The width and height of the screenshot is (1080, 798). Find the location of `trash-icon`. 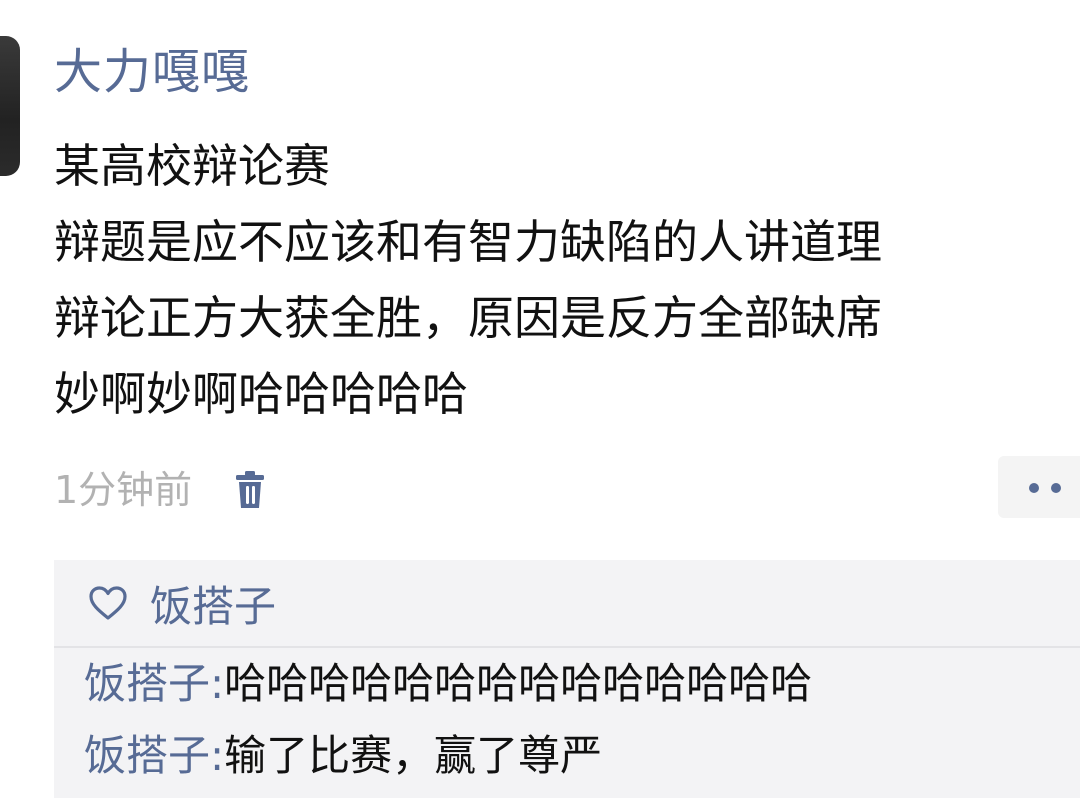

trash-icon is located at coordinates (250, 490).